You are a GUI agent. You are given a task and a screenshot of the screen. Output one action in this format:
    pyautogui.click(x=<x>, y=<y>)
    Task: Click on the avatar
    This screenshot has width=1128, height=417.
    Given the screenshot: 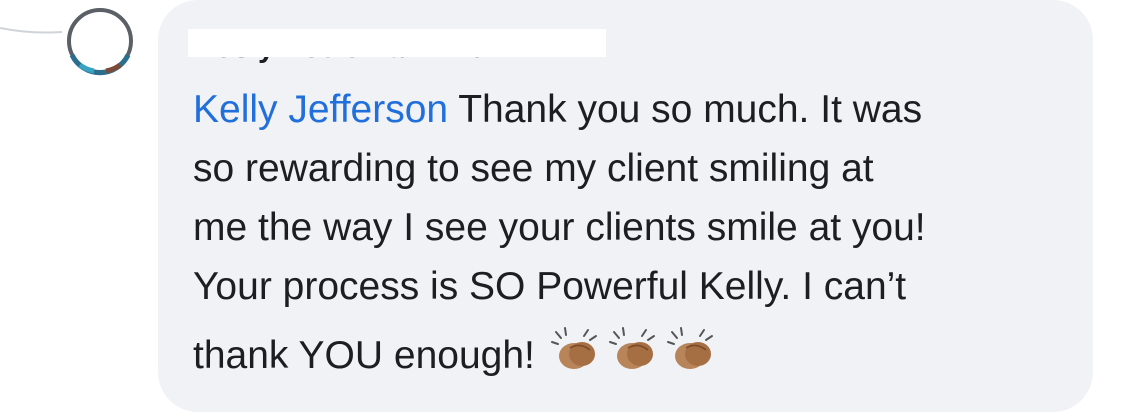 What is the action you would take?
    pyautogui.click(x=100, y=43)
    